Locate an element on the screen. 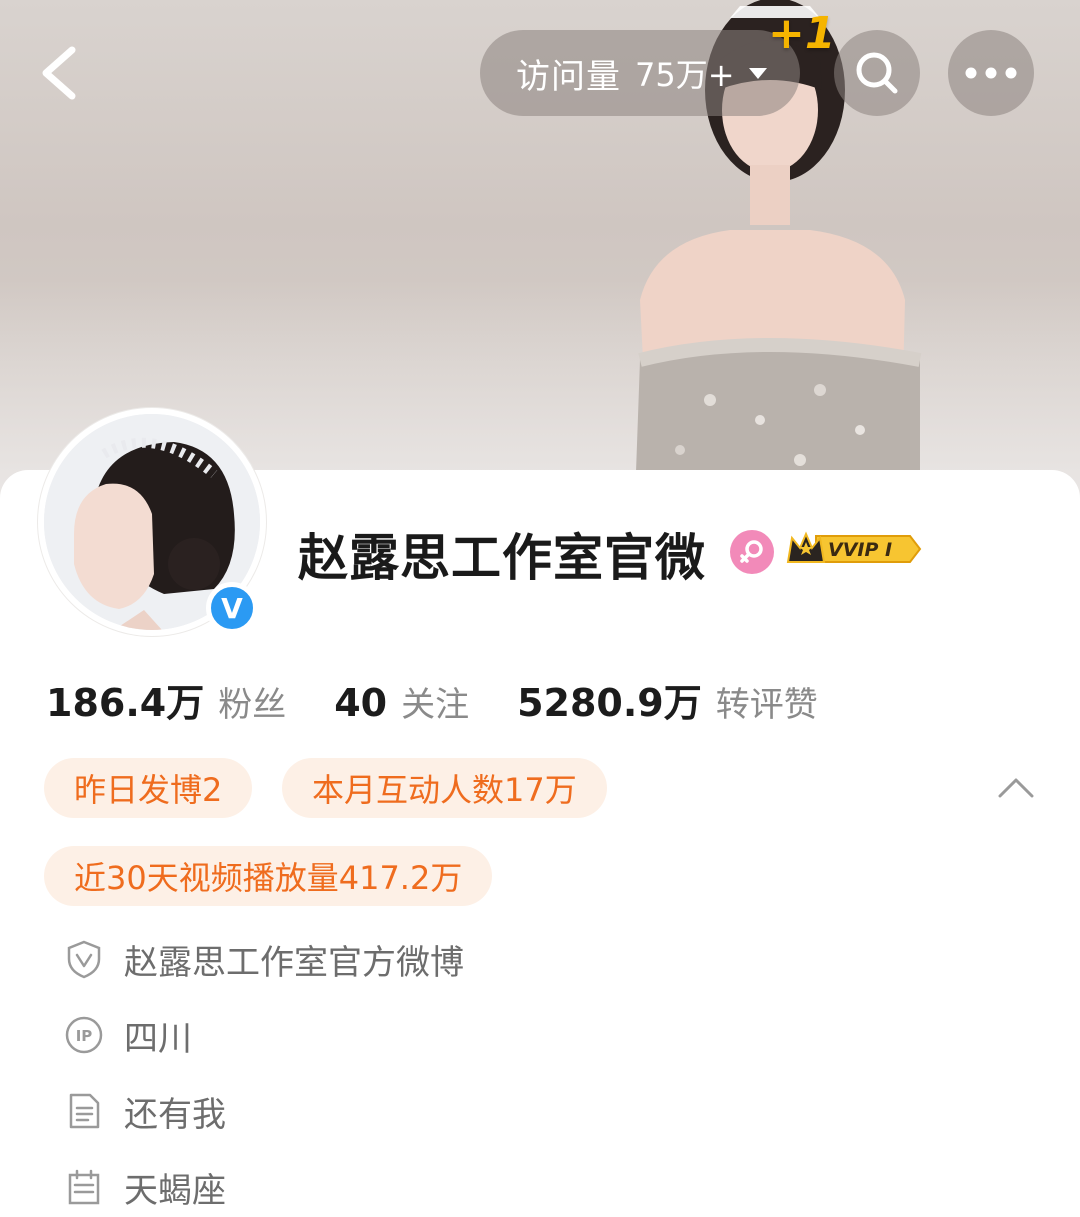 Image resolution: width=1080 pixels, height=1217 pixels. verified-mark: V is located at coordinates (232, 608).